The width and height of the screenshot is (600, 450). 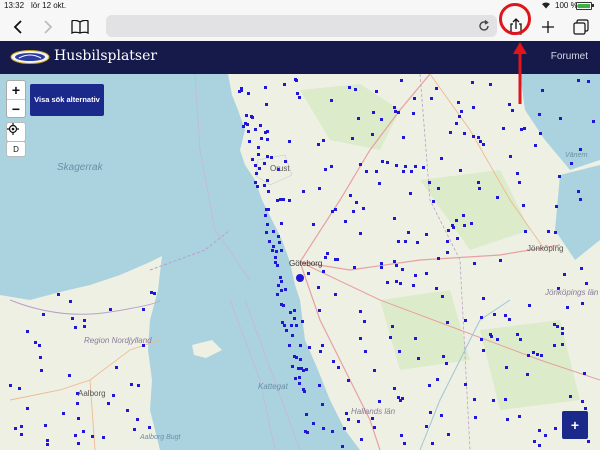 I want to click on tabs-button, so click(x=581, y=26).